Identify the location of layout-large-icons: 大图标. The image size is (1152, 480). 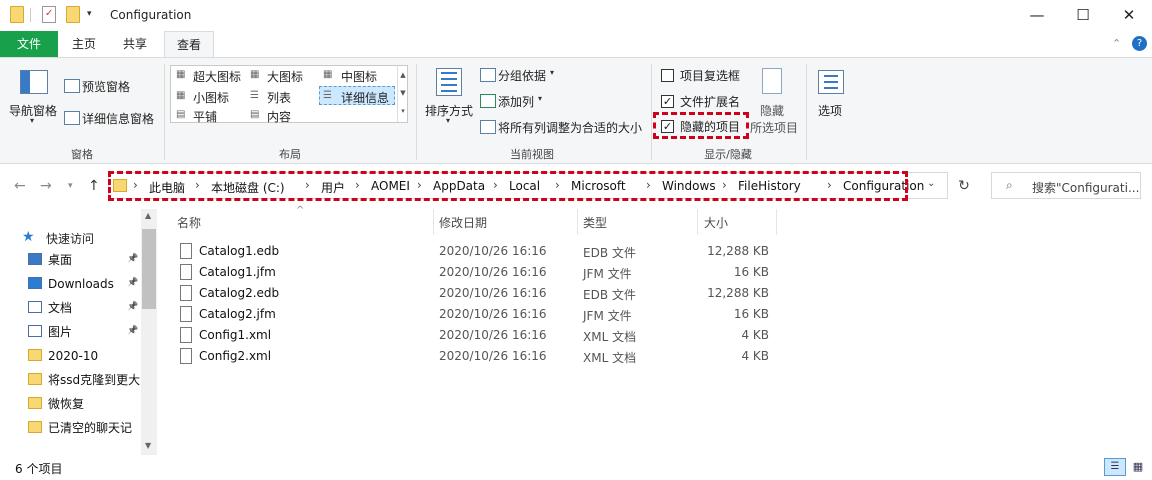
(285, 76).